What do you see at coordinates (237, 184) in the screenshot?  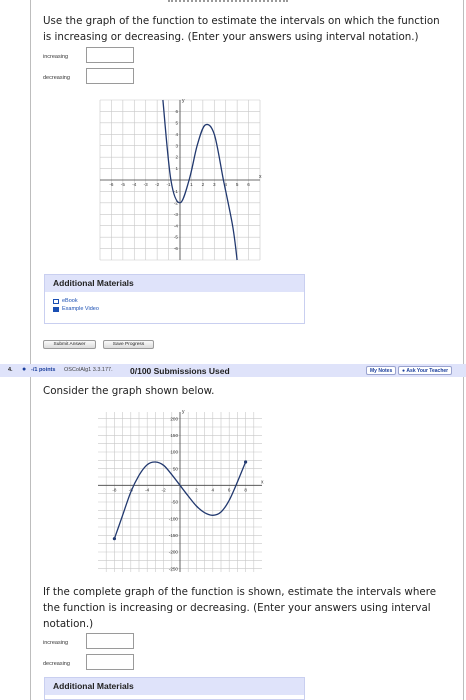 I see `x-tick-label: 5` at bounding box center [237, 184].